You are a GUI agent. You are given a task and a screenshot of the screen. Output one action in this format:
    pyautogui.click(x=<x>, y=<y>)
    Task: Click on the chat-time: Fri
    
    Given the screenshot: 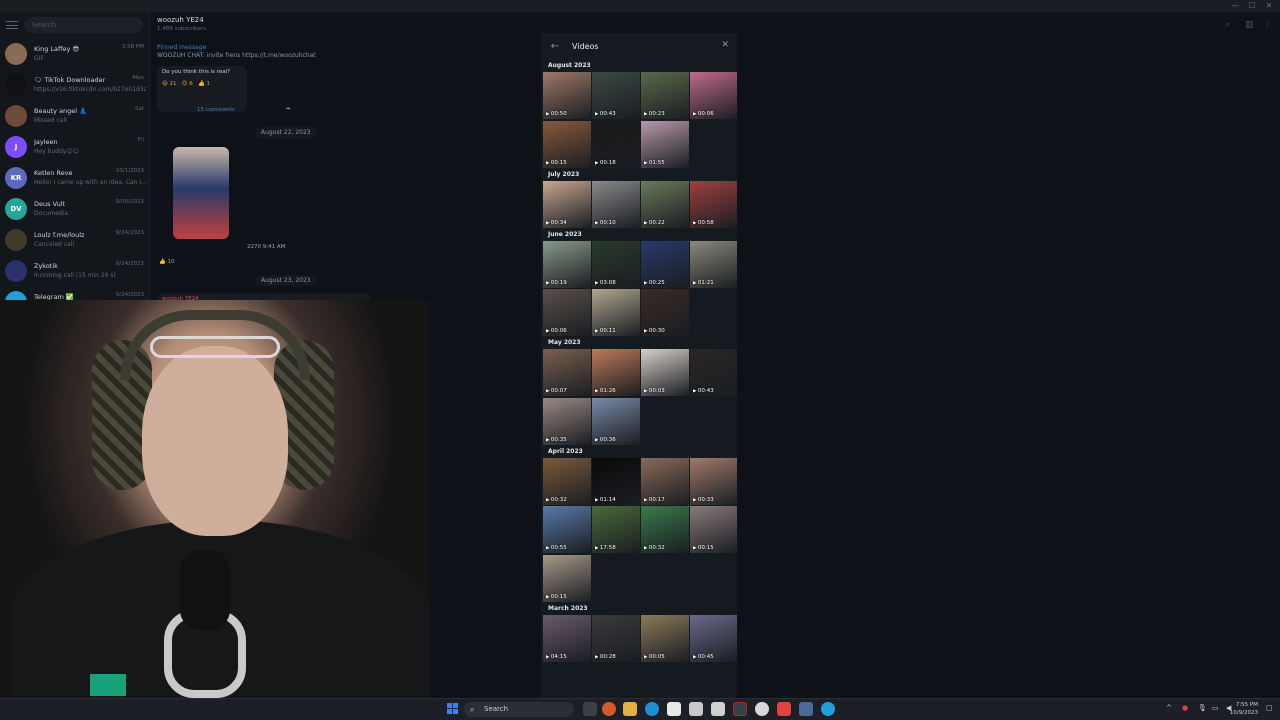 What is the action you would take?
    pyautogui.click(x=140, y=140)
    